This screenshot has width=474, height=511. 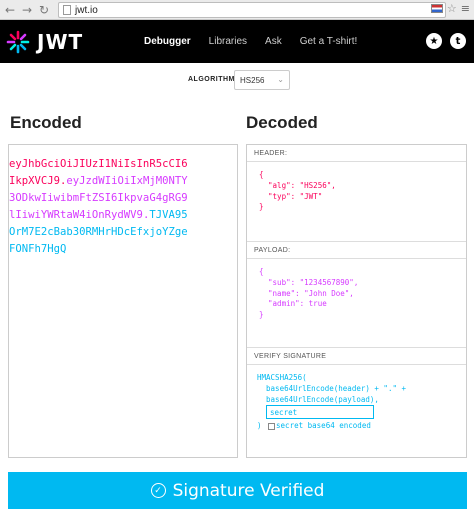 What do you see at coordinates (211, 79) in the screenshot?
I see `algorithm-label: ALGORITHM` at bounding box center [211, 79].